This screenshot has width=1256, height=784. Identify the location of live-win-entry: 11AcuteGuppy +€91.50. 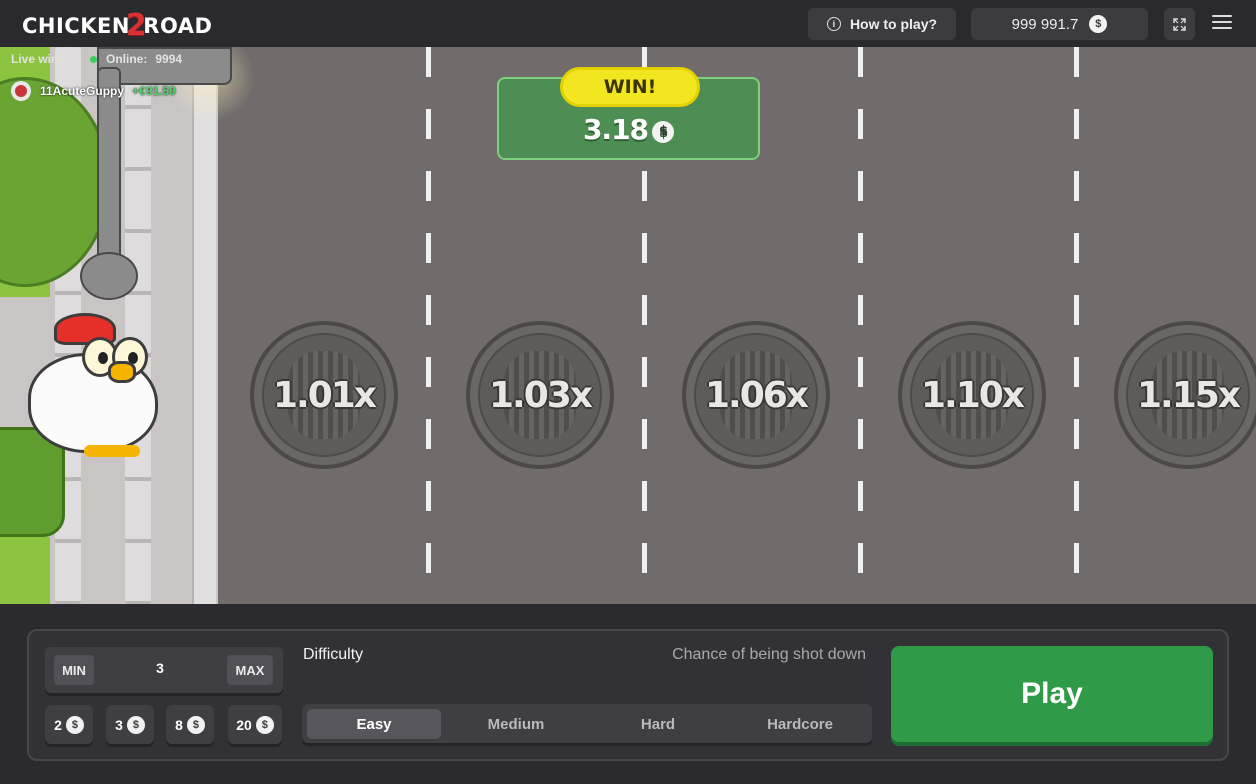
(93, 91).